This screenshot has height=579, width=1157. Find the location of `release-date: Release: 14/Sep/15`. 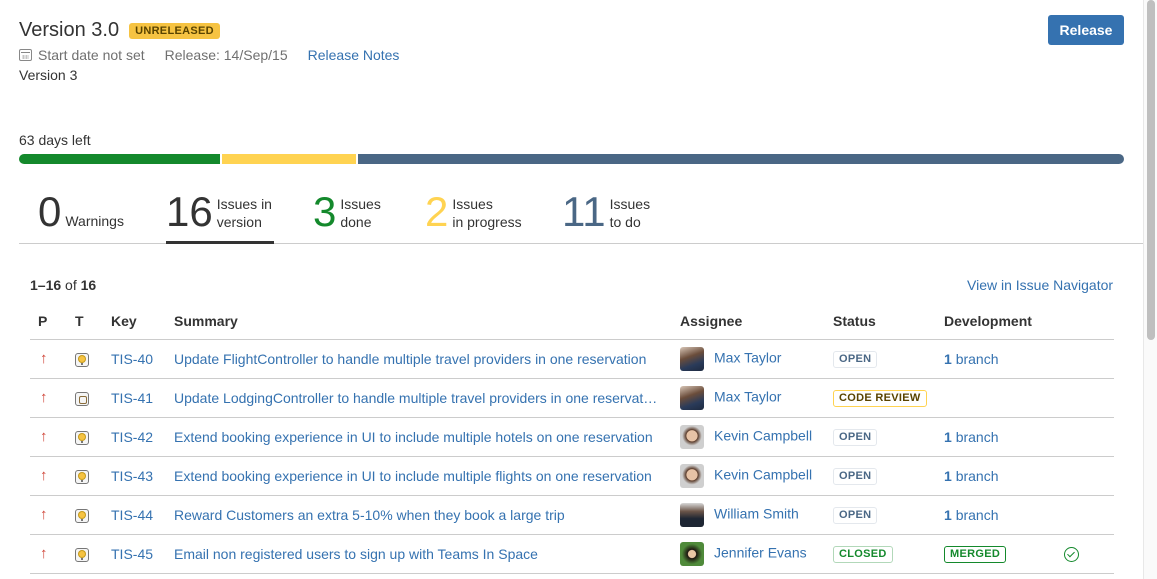

release-date: Release: 14/Sep/15 is located at coordinates (226, 55).